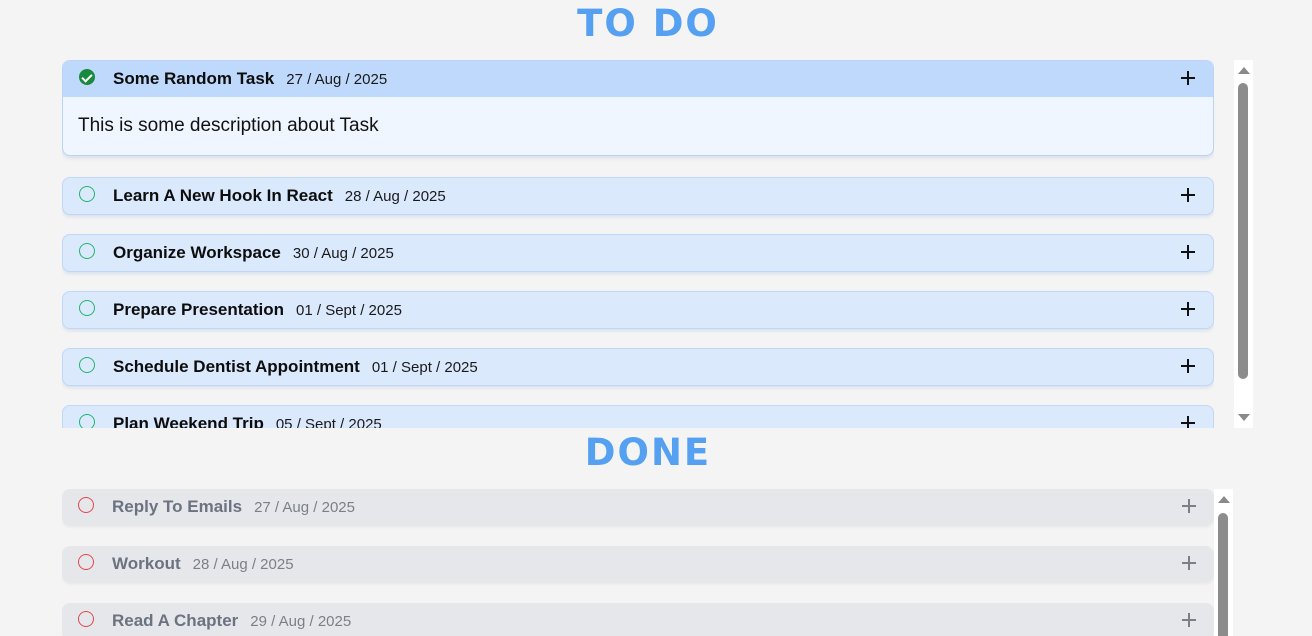  I want to click on task-header: Read A Chapter 29 / Aug / 2025, so click(638, 619).